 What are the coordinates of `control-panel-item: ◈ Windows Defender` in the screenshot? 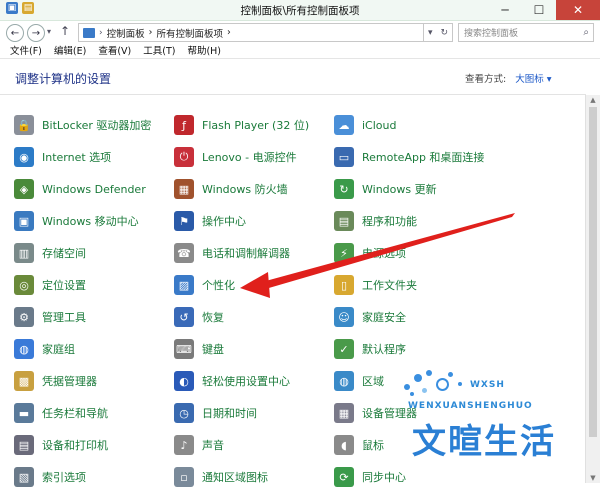 It's located at (80, 189).